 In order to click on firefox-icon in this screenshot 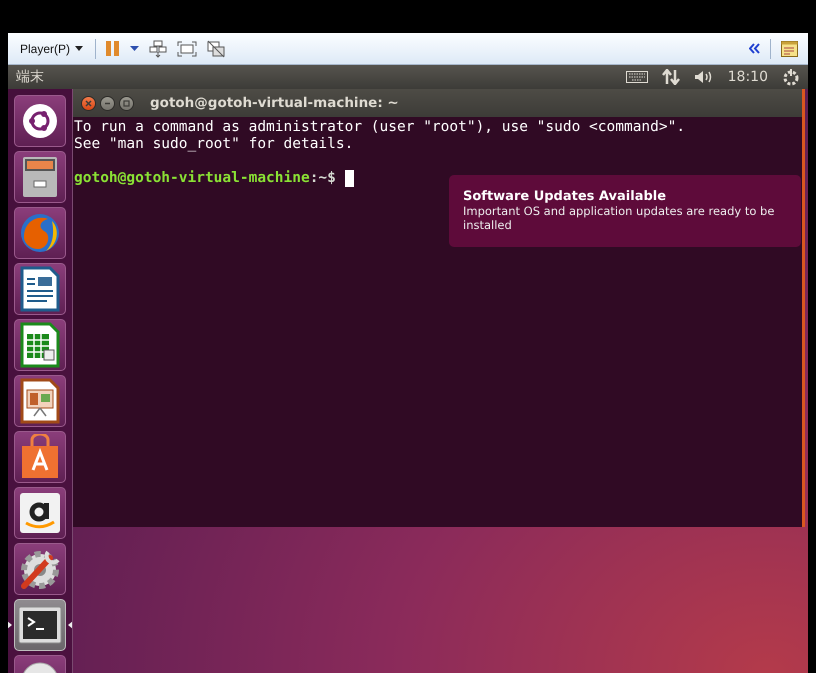, I will do `click(40, 233)`.